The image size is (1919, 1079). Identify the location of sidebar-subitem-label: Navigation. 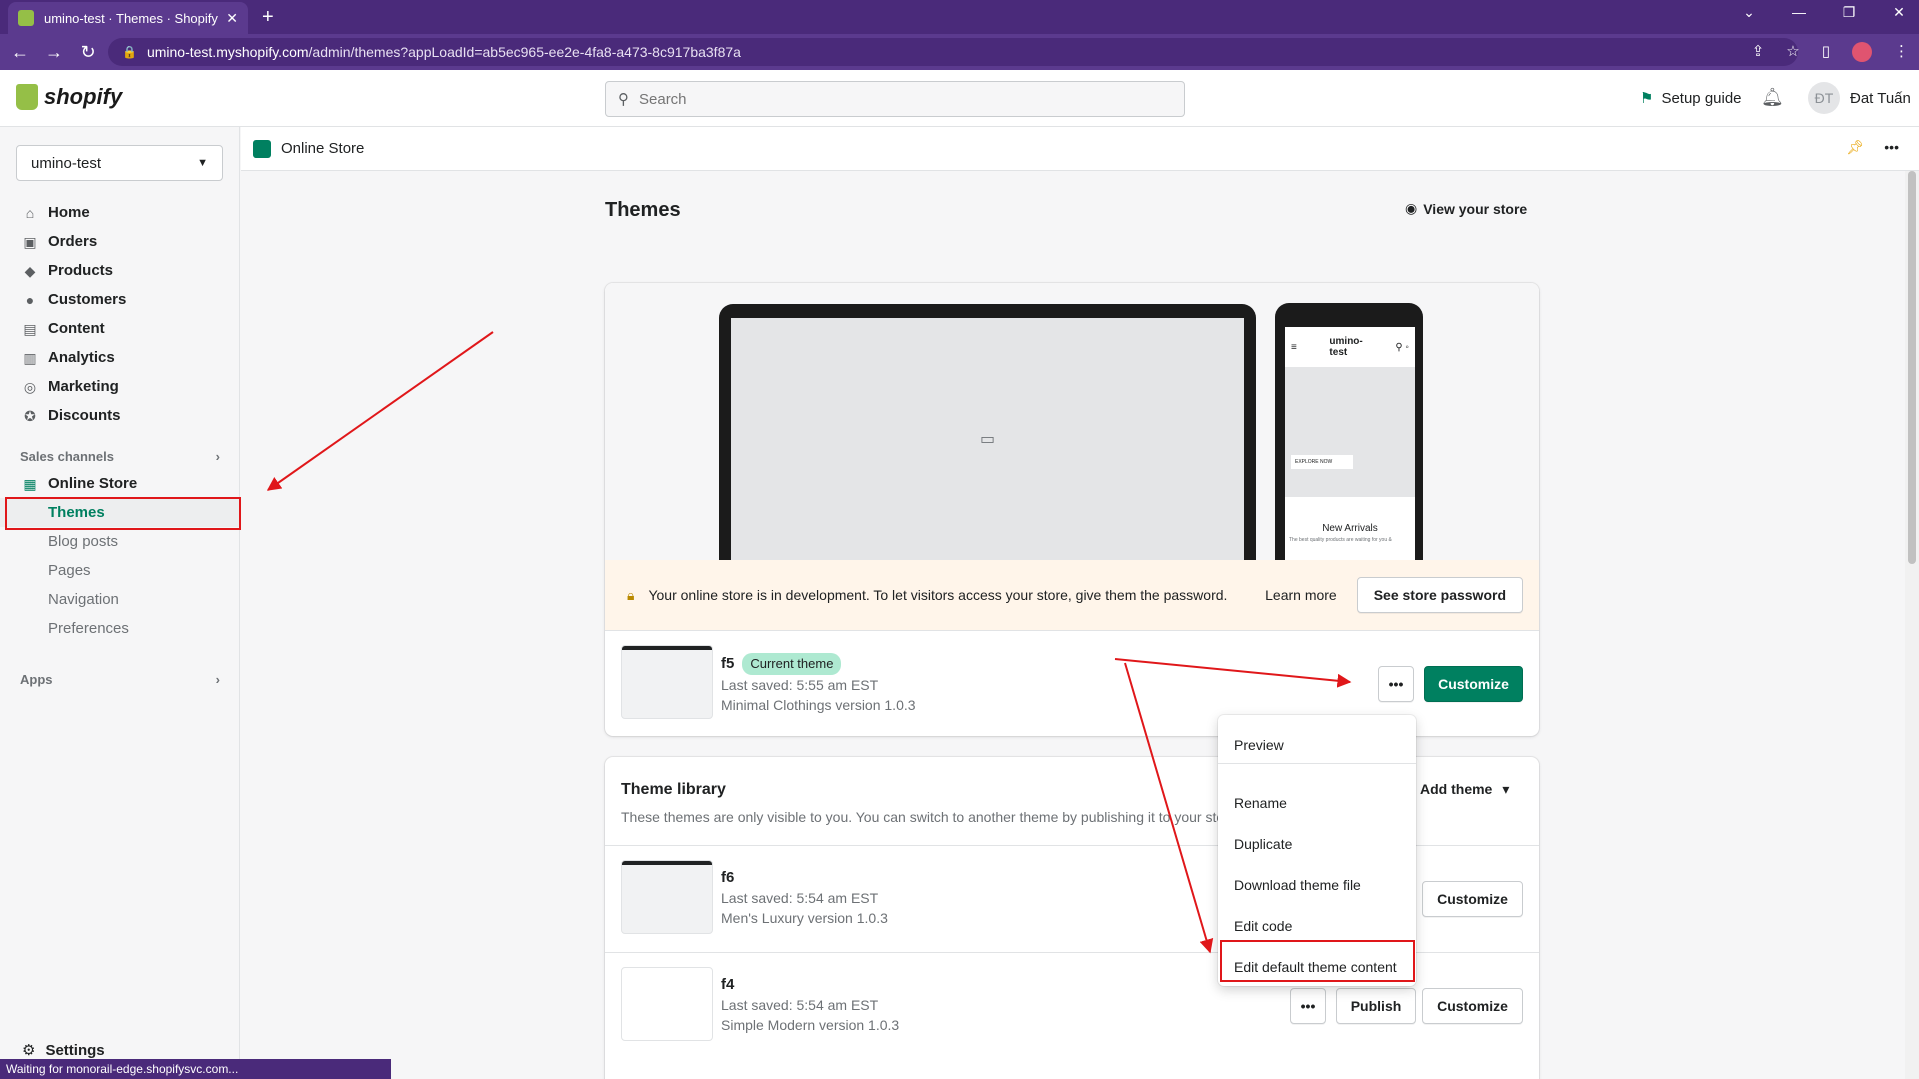
(83, 599).